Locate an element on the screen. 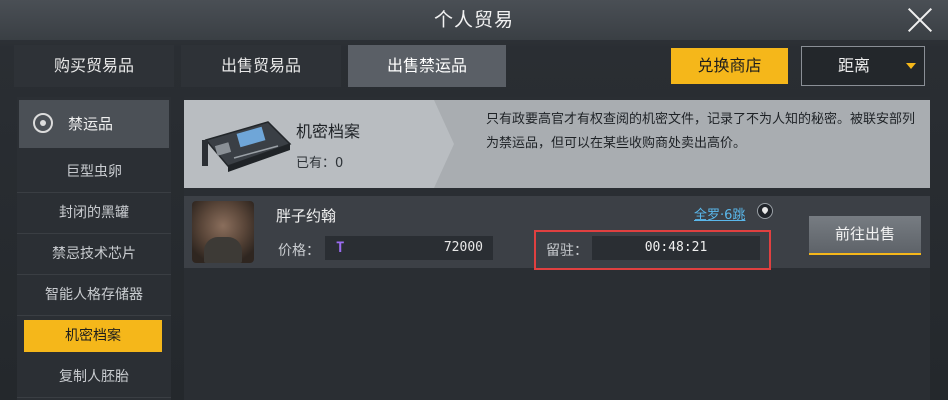 The width and height of the screenshot is (948, 400). price-value: 72000 is located at coordinates (463, 247).